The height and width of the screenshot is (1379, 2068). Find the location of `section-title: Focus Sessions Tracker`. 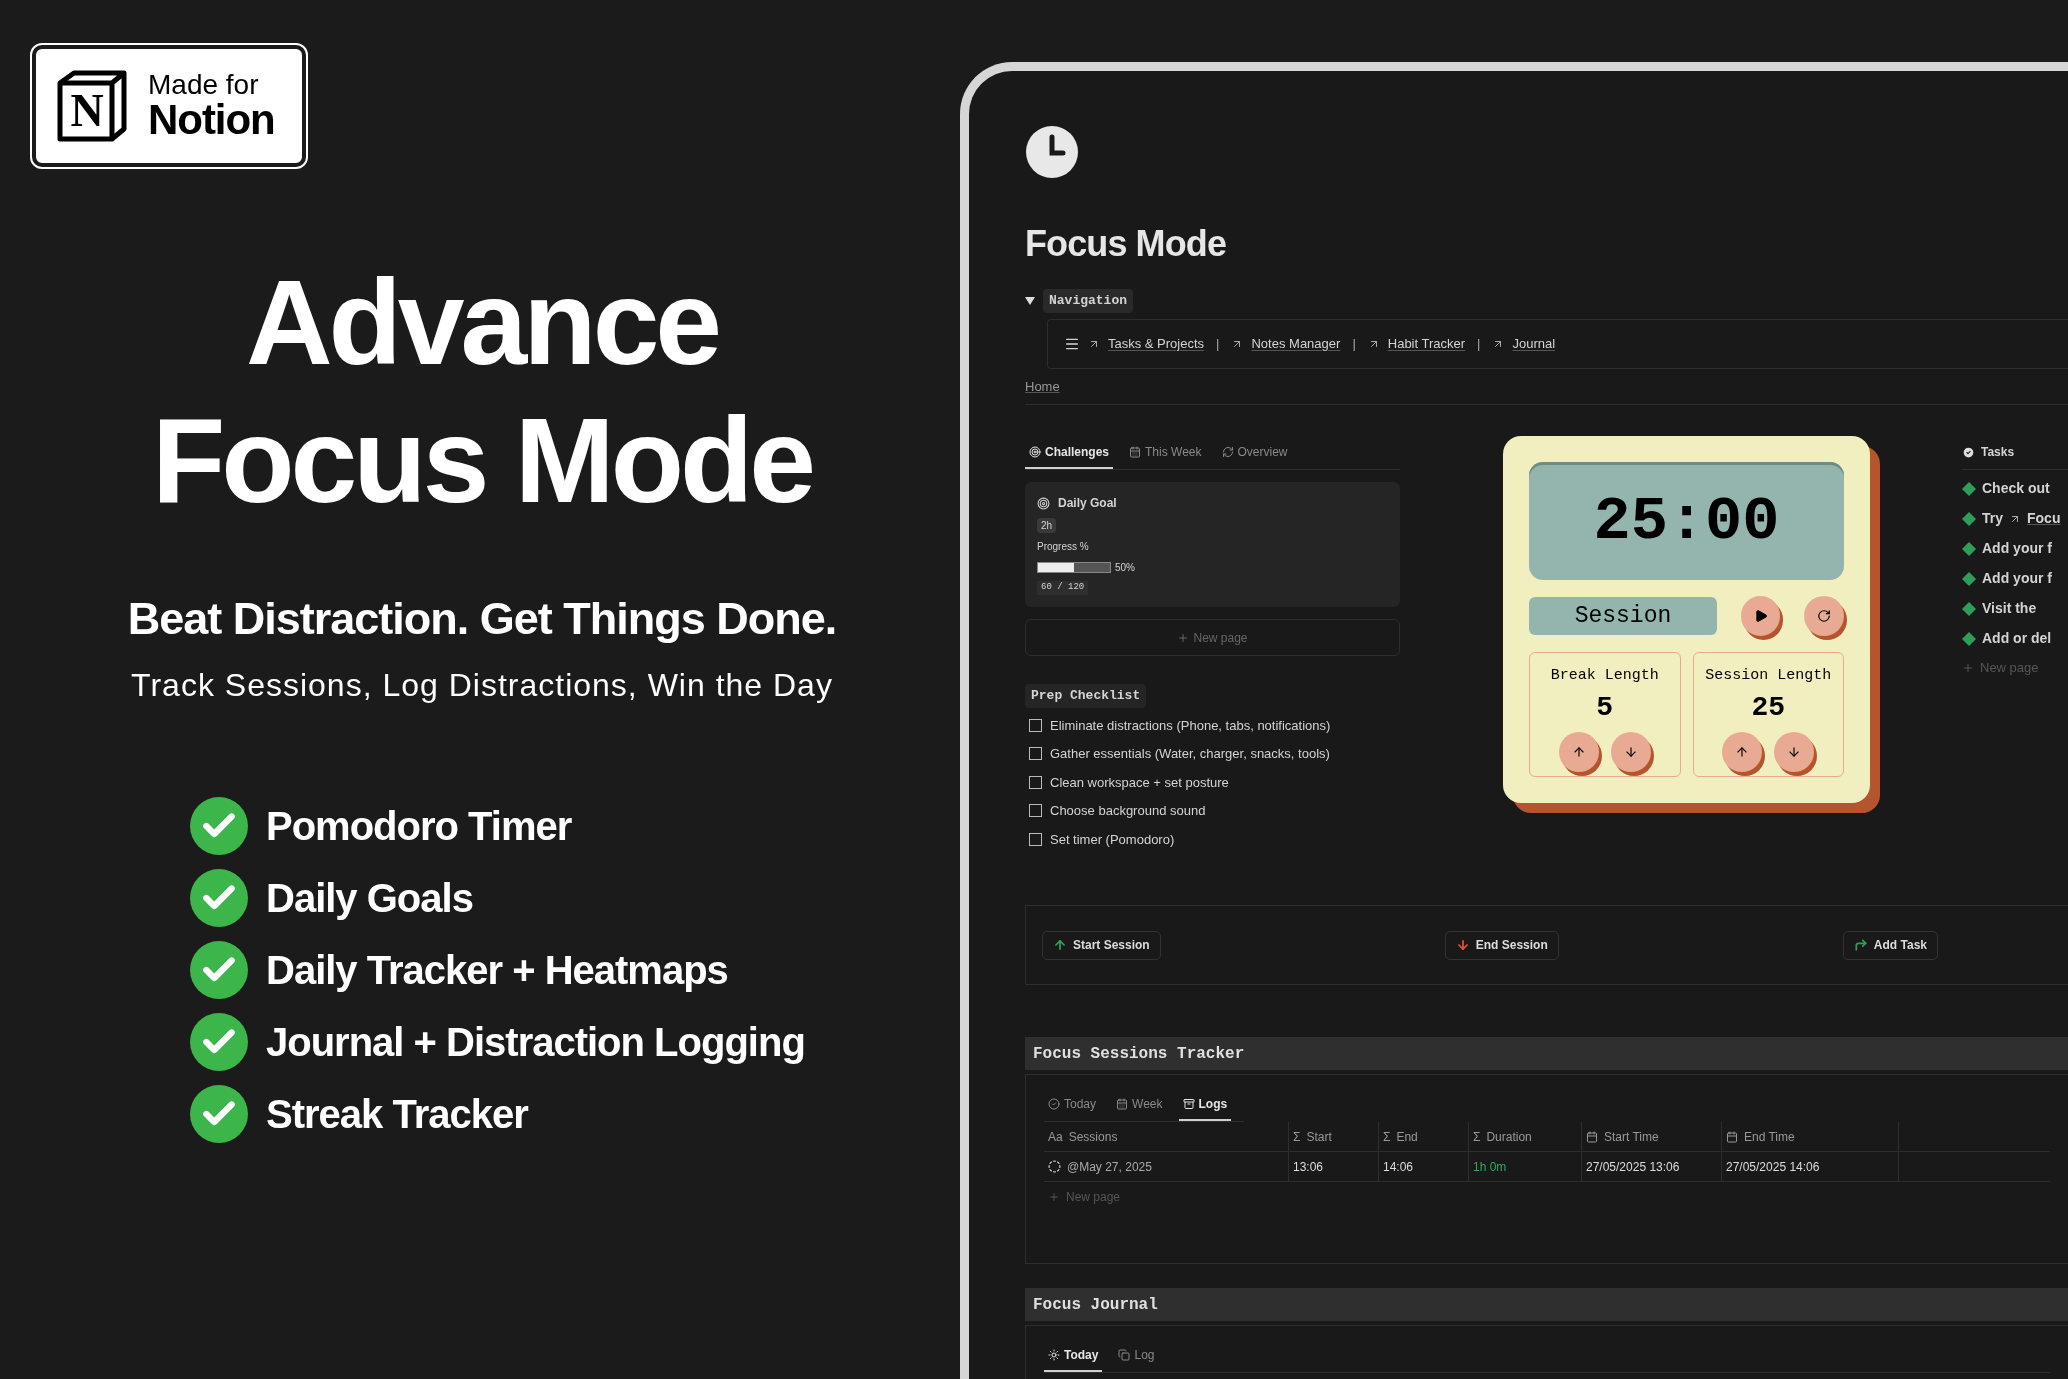

section-title: Focus Sessions Tracker is located at coordinates (1139, 1054).